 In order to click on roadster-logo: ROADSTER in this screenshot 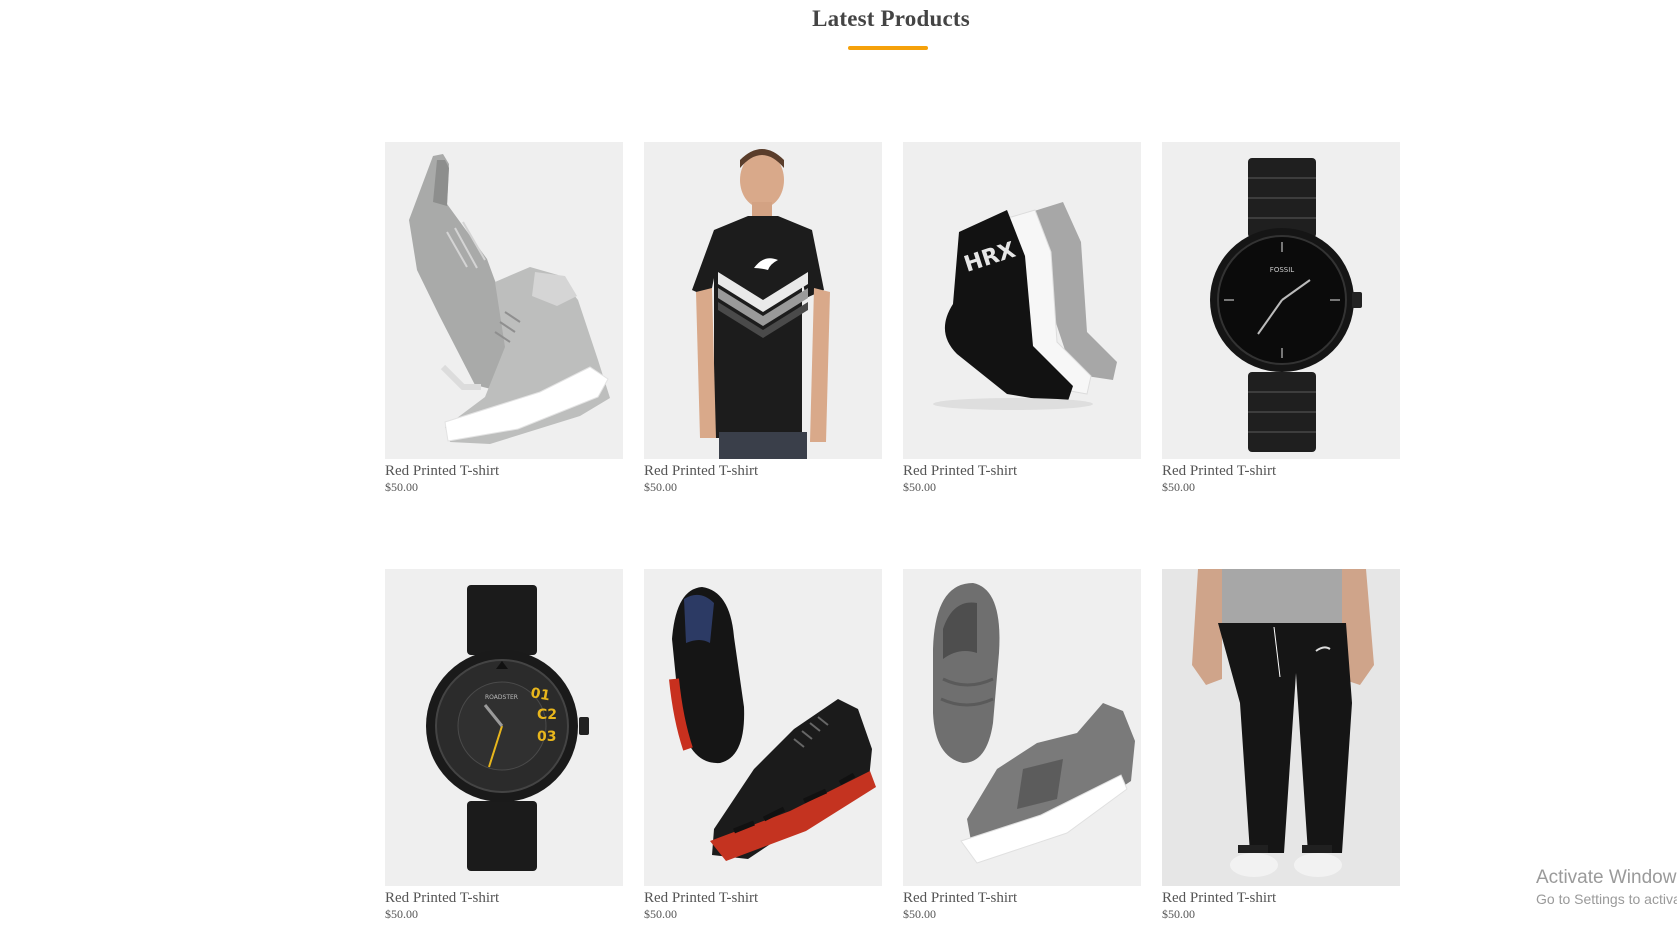, I will do `click(501, 697)`.